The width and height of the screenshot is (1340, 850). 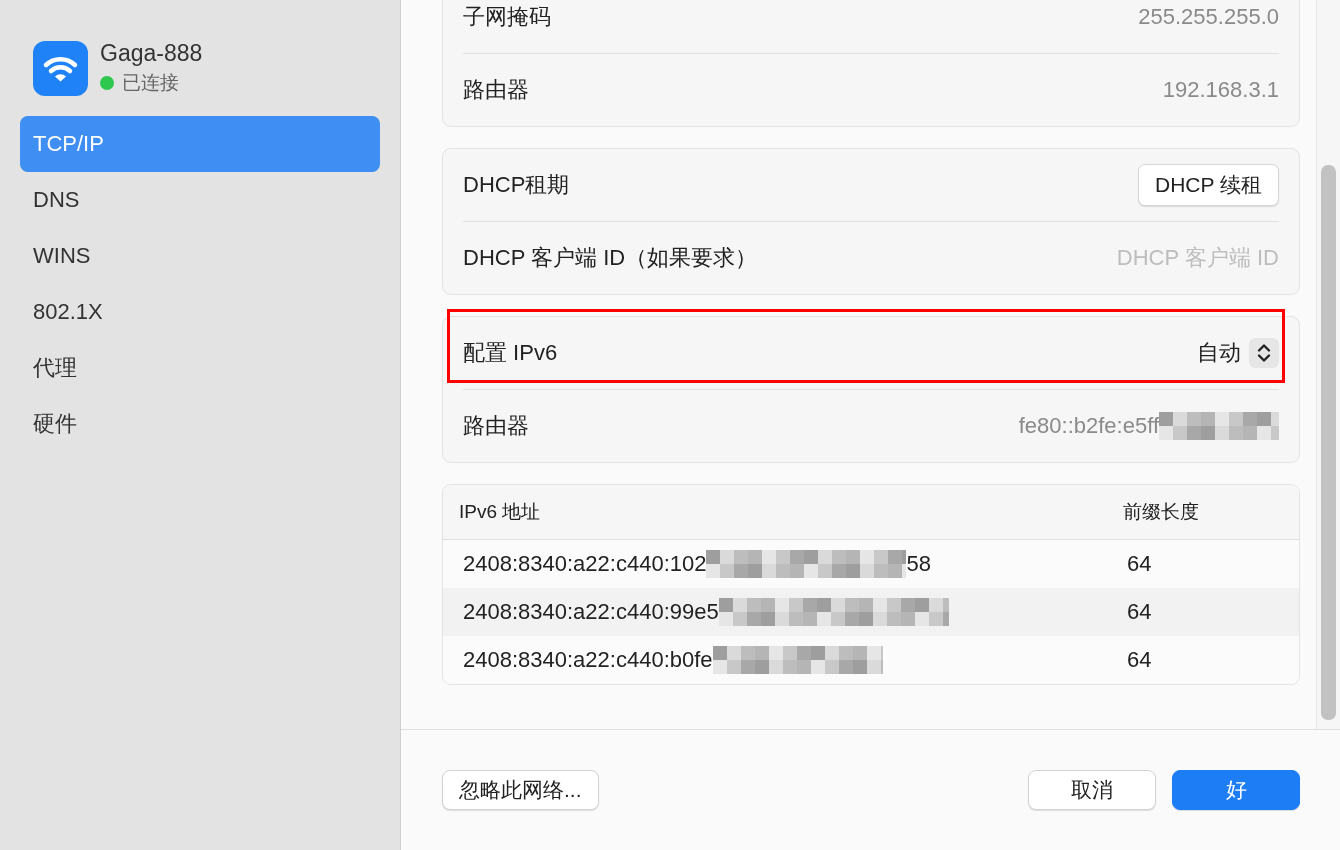 What do you see at coordinates (1208, 185) in the screenshot?
I see `renew-button: DHCP 续租` at bounding box center [1208, 185].